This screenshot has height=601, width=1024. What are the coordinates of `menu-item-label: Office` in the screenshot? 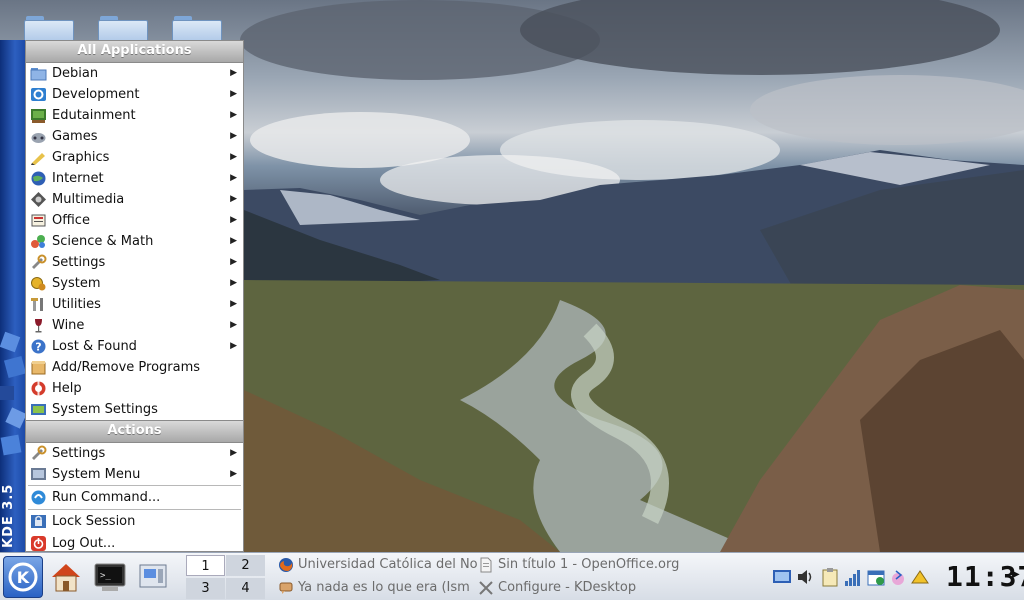 It's located at (71, 220).